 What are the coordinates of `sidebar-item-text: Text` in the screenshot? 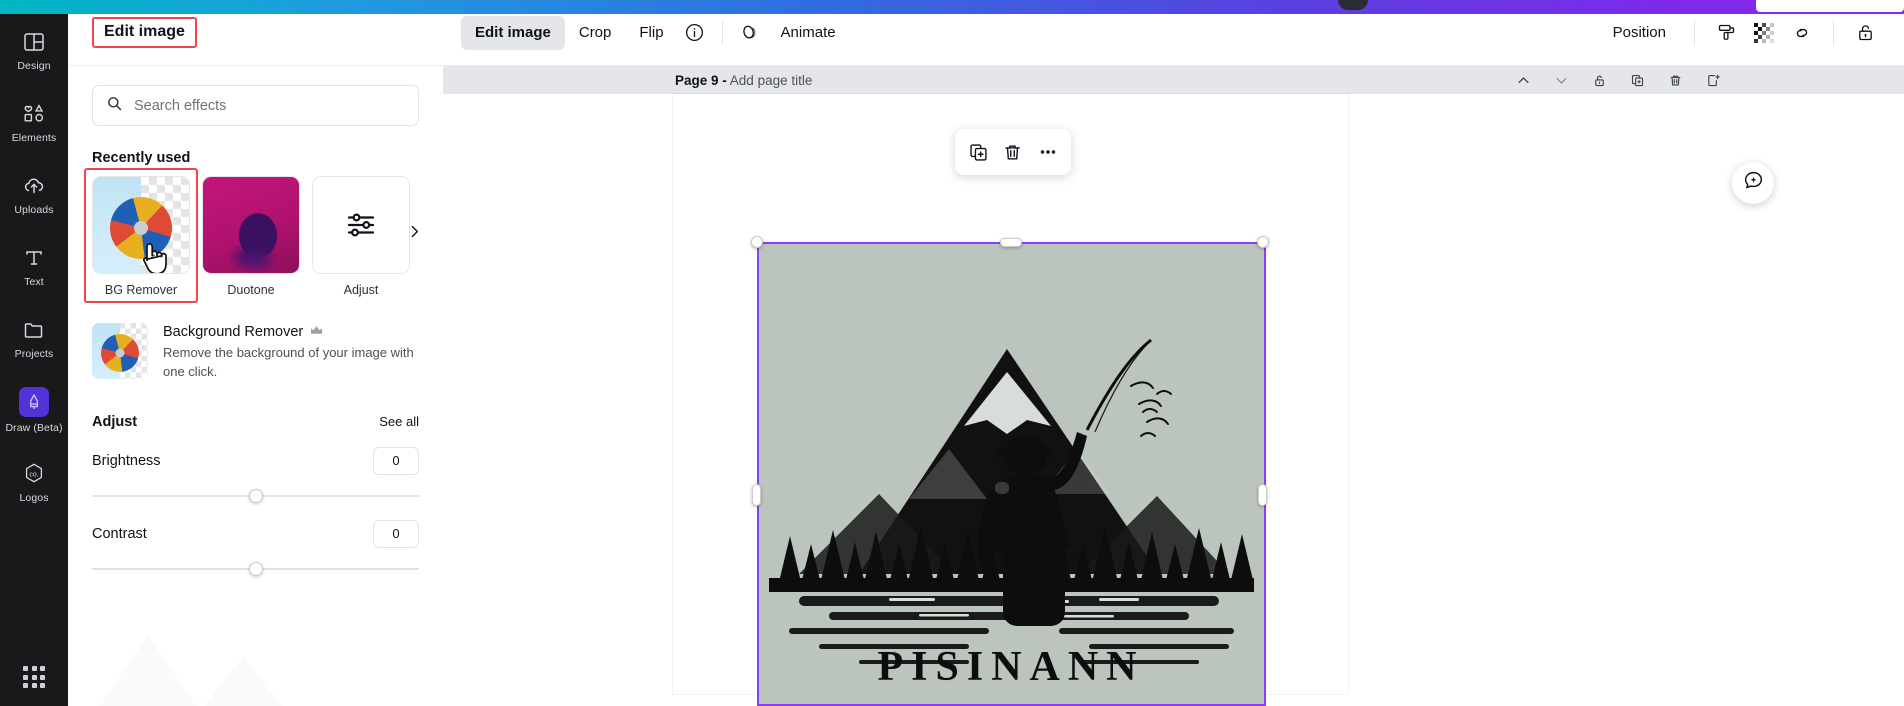 It's located at (34, 266).